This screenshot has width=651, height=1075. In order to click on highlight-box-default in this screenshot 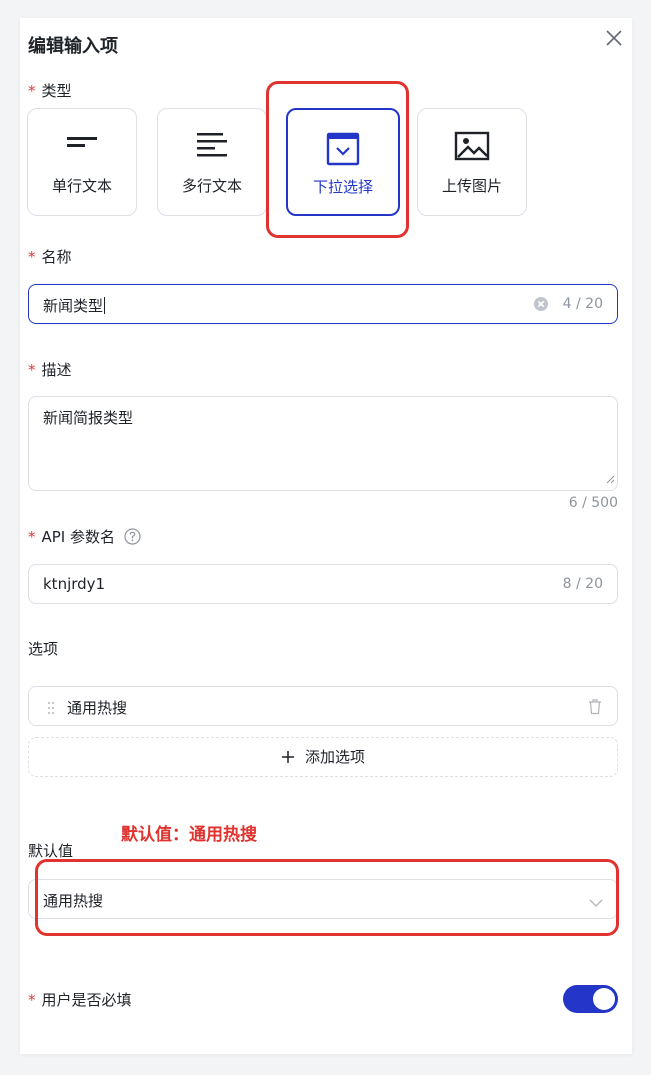, I will do `click(327, 897)`.